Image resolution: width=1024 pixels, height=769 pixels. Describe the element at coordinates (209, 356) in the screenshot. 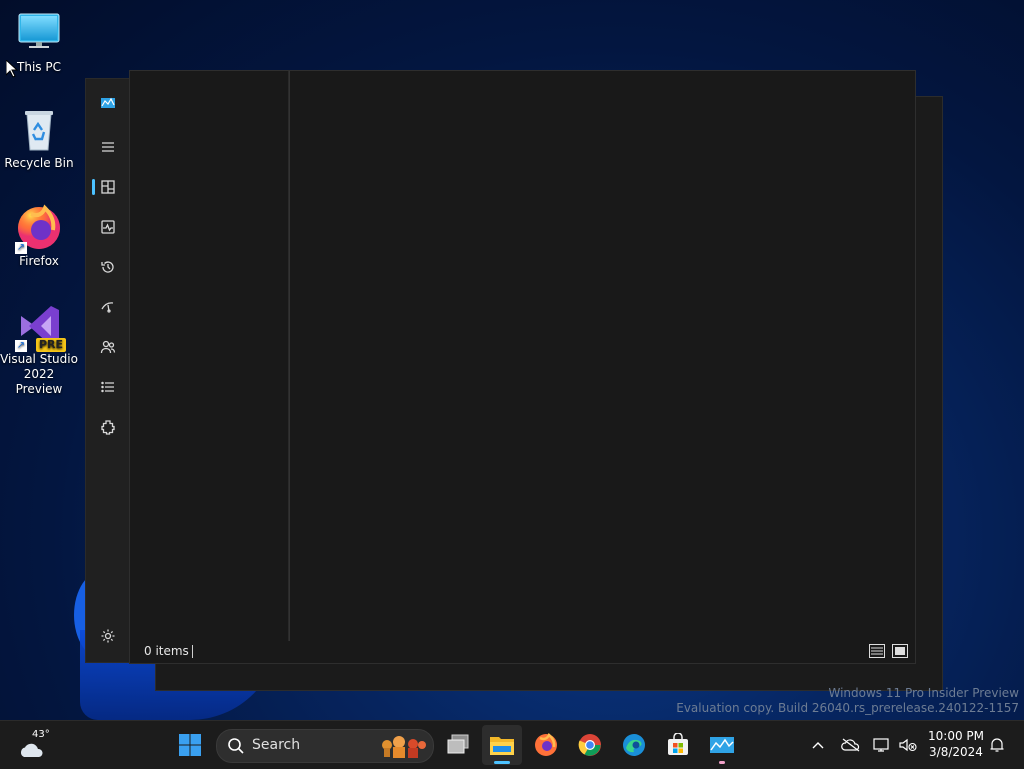

I see `left-pane` at that location.